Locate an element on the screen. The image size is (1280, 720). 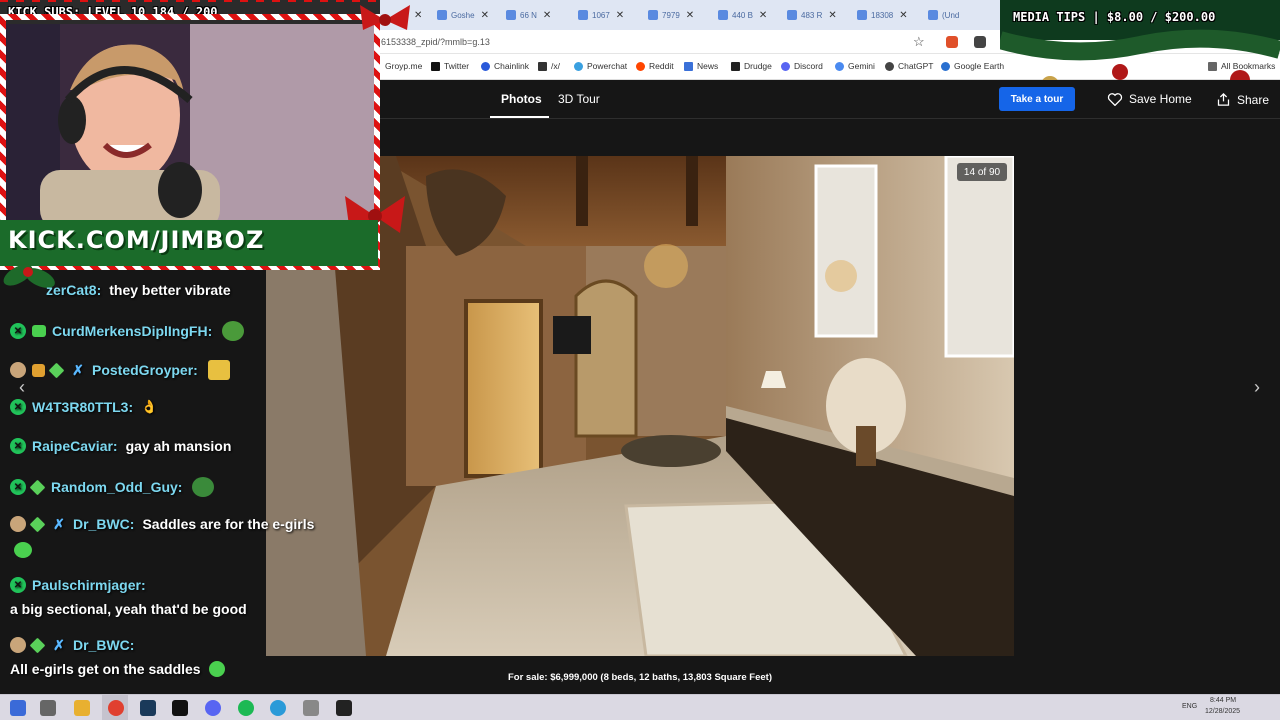
browser-tab: Goshe ✕ is located at coordinates (468, 15).